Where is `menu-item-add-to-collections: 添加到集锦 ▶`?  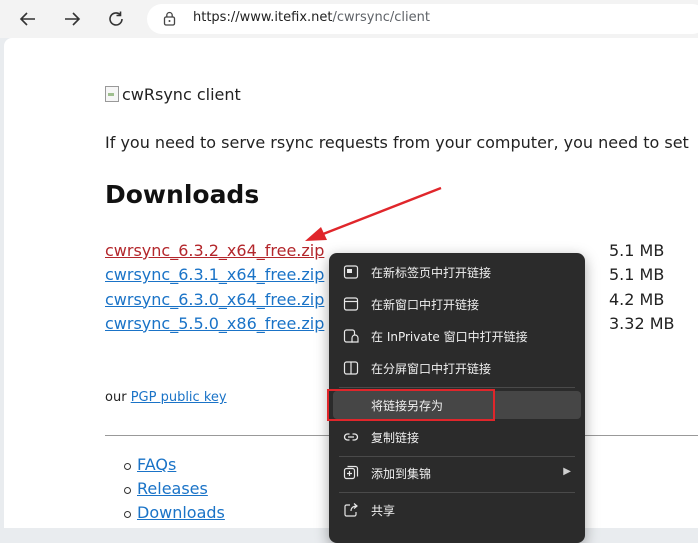 menu-item-add-to-collections: 添加到集锦 ▶ is located at coordinates (457, 473).